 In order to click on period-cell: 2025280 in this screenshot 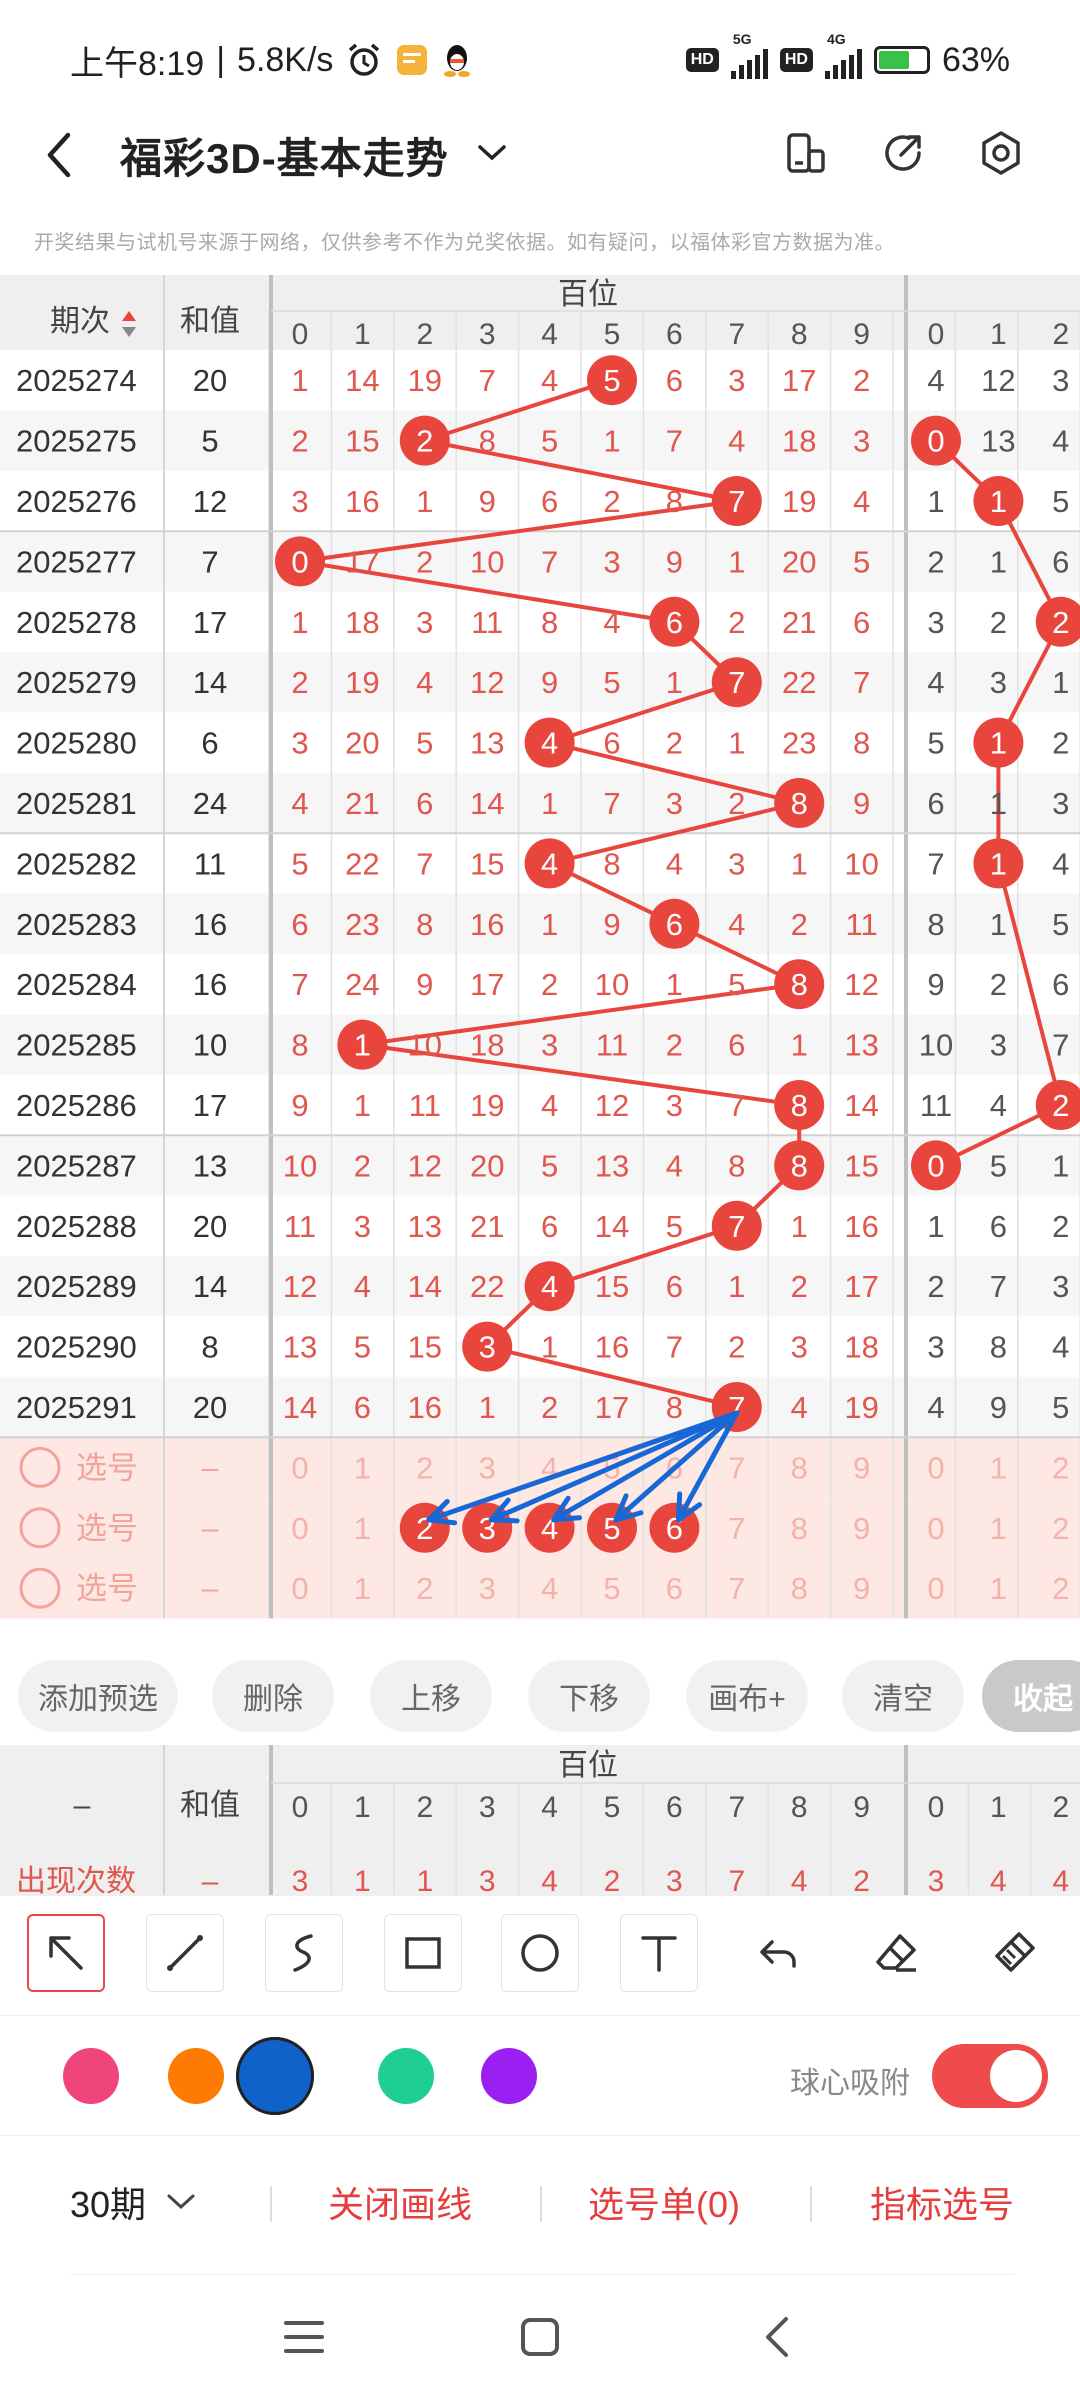, I will do `click(76, 743)`.